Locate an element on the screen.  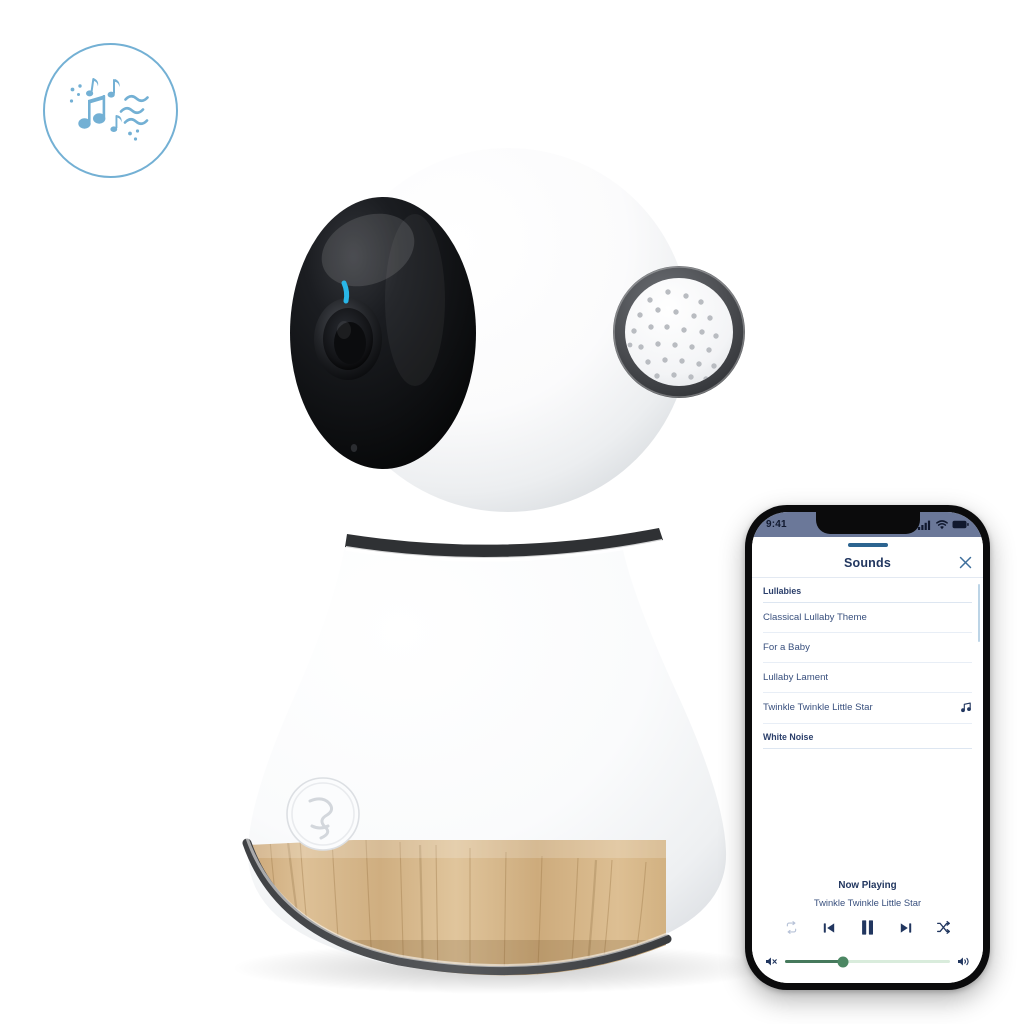
list-item: Classical Lullaby Theme is located at coordinates (867, 618).